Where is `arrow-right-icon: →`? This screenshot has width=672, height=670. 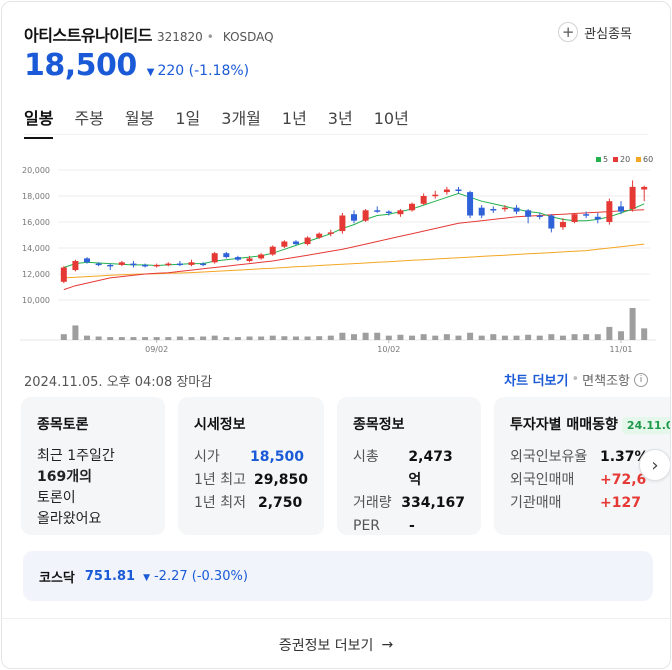 arrow-right-icon: → is located at coordinates (387, 644).